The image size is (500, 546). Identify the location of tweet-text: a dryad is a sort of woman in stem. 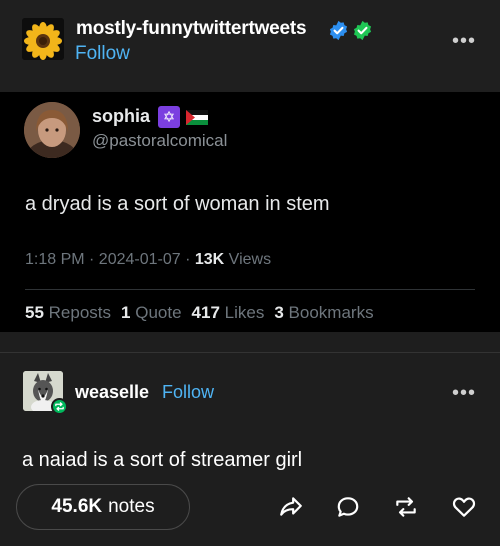
(177, 204).